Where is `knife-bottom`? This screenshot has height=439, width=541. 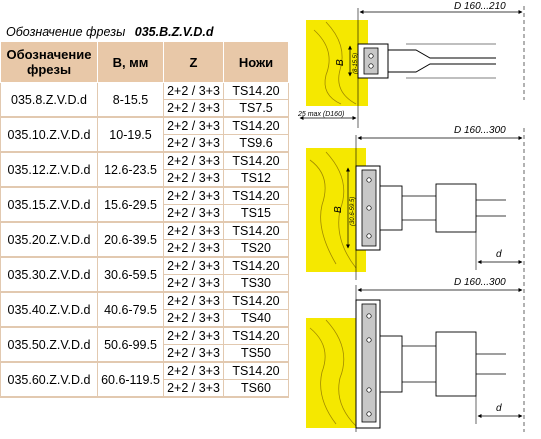
knife-bottom is located at coordinates (369, 363).